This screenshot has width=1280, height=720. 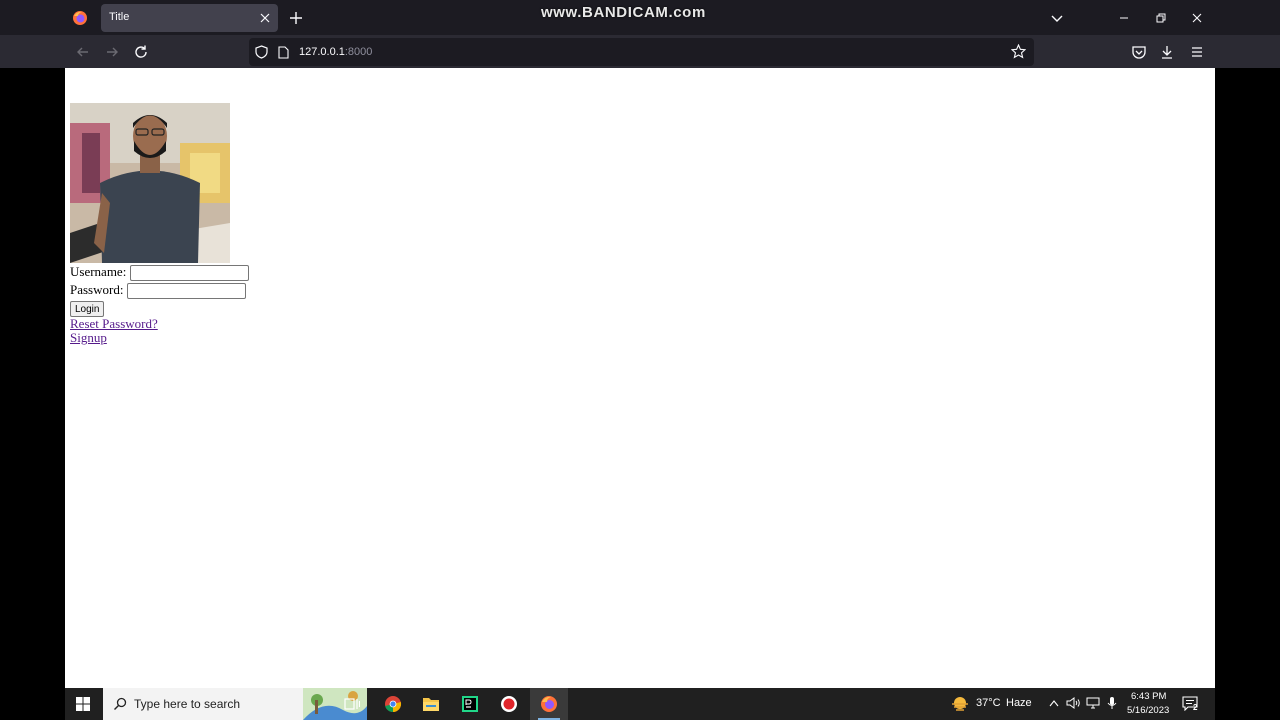 I want to click on forward-arrow-icon, so click(x=112, y=52).